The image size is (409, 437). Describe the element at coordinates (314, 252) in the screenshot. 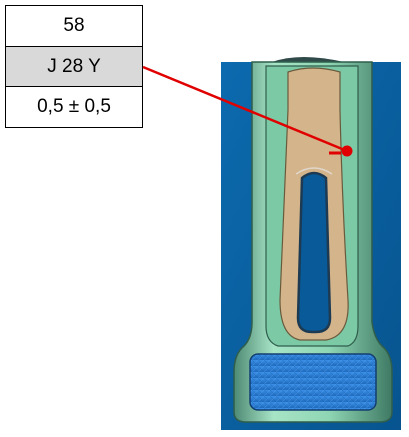

I see `slot-window` at that location.